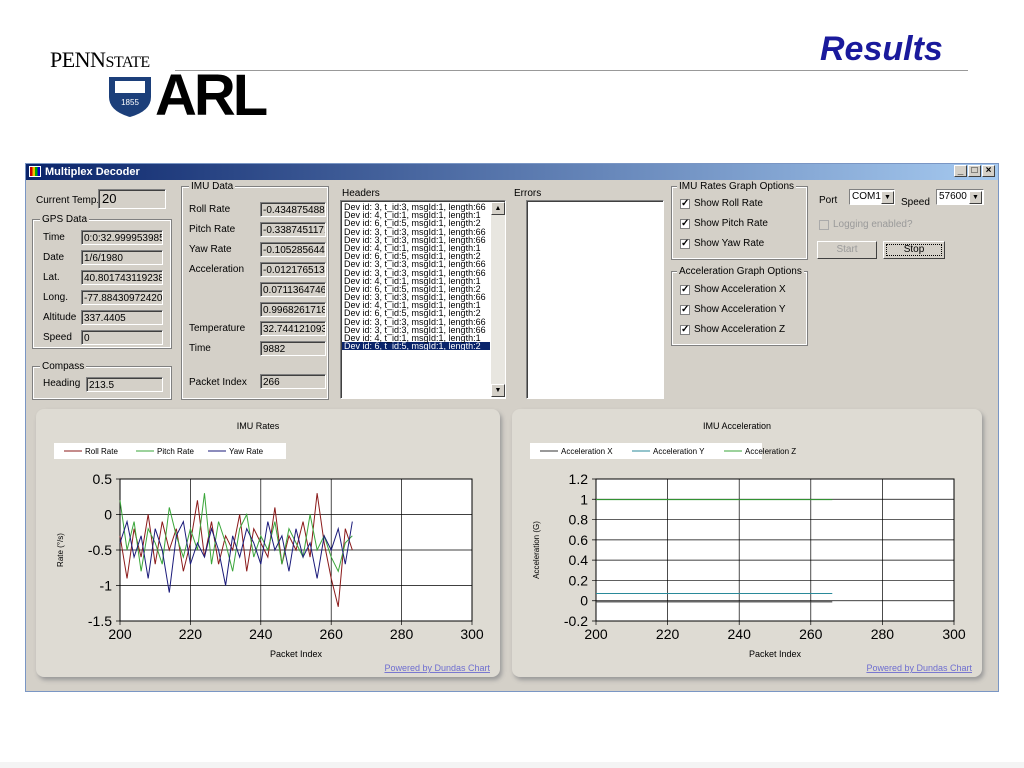  What do you see at coordinates (57, 337) in the screenshot?
I see `gps-5-label: Speed` at bounding box center [57, 337].